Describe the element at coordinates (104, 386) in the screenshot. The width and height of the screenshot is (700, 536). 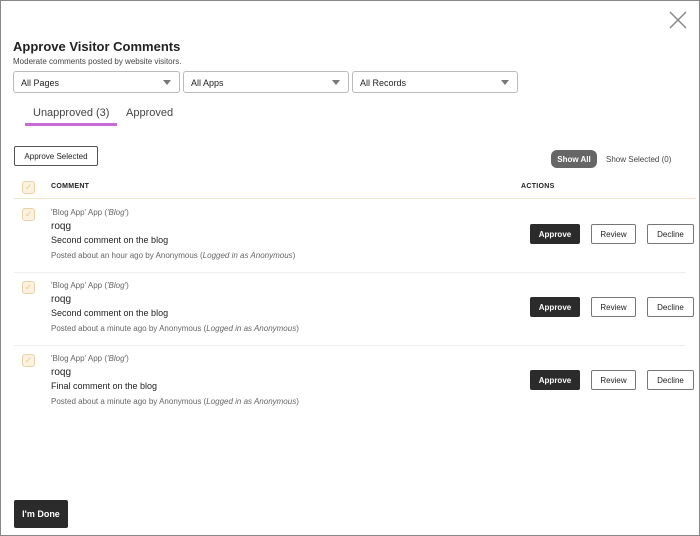
I see `comment-text: Final comment on the blog` at that location.